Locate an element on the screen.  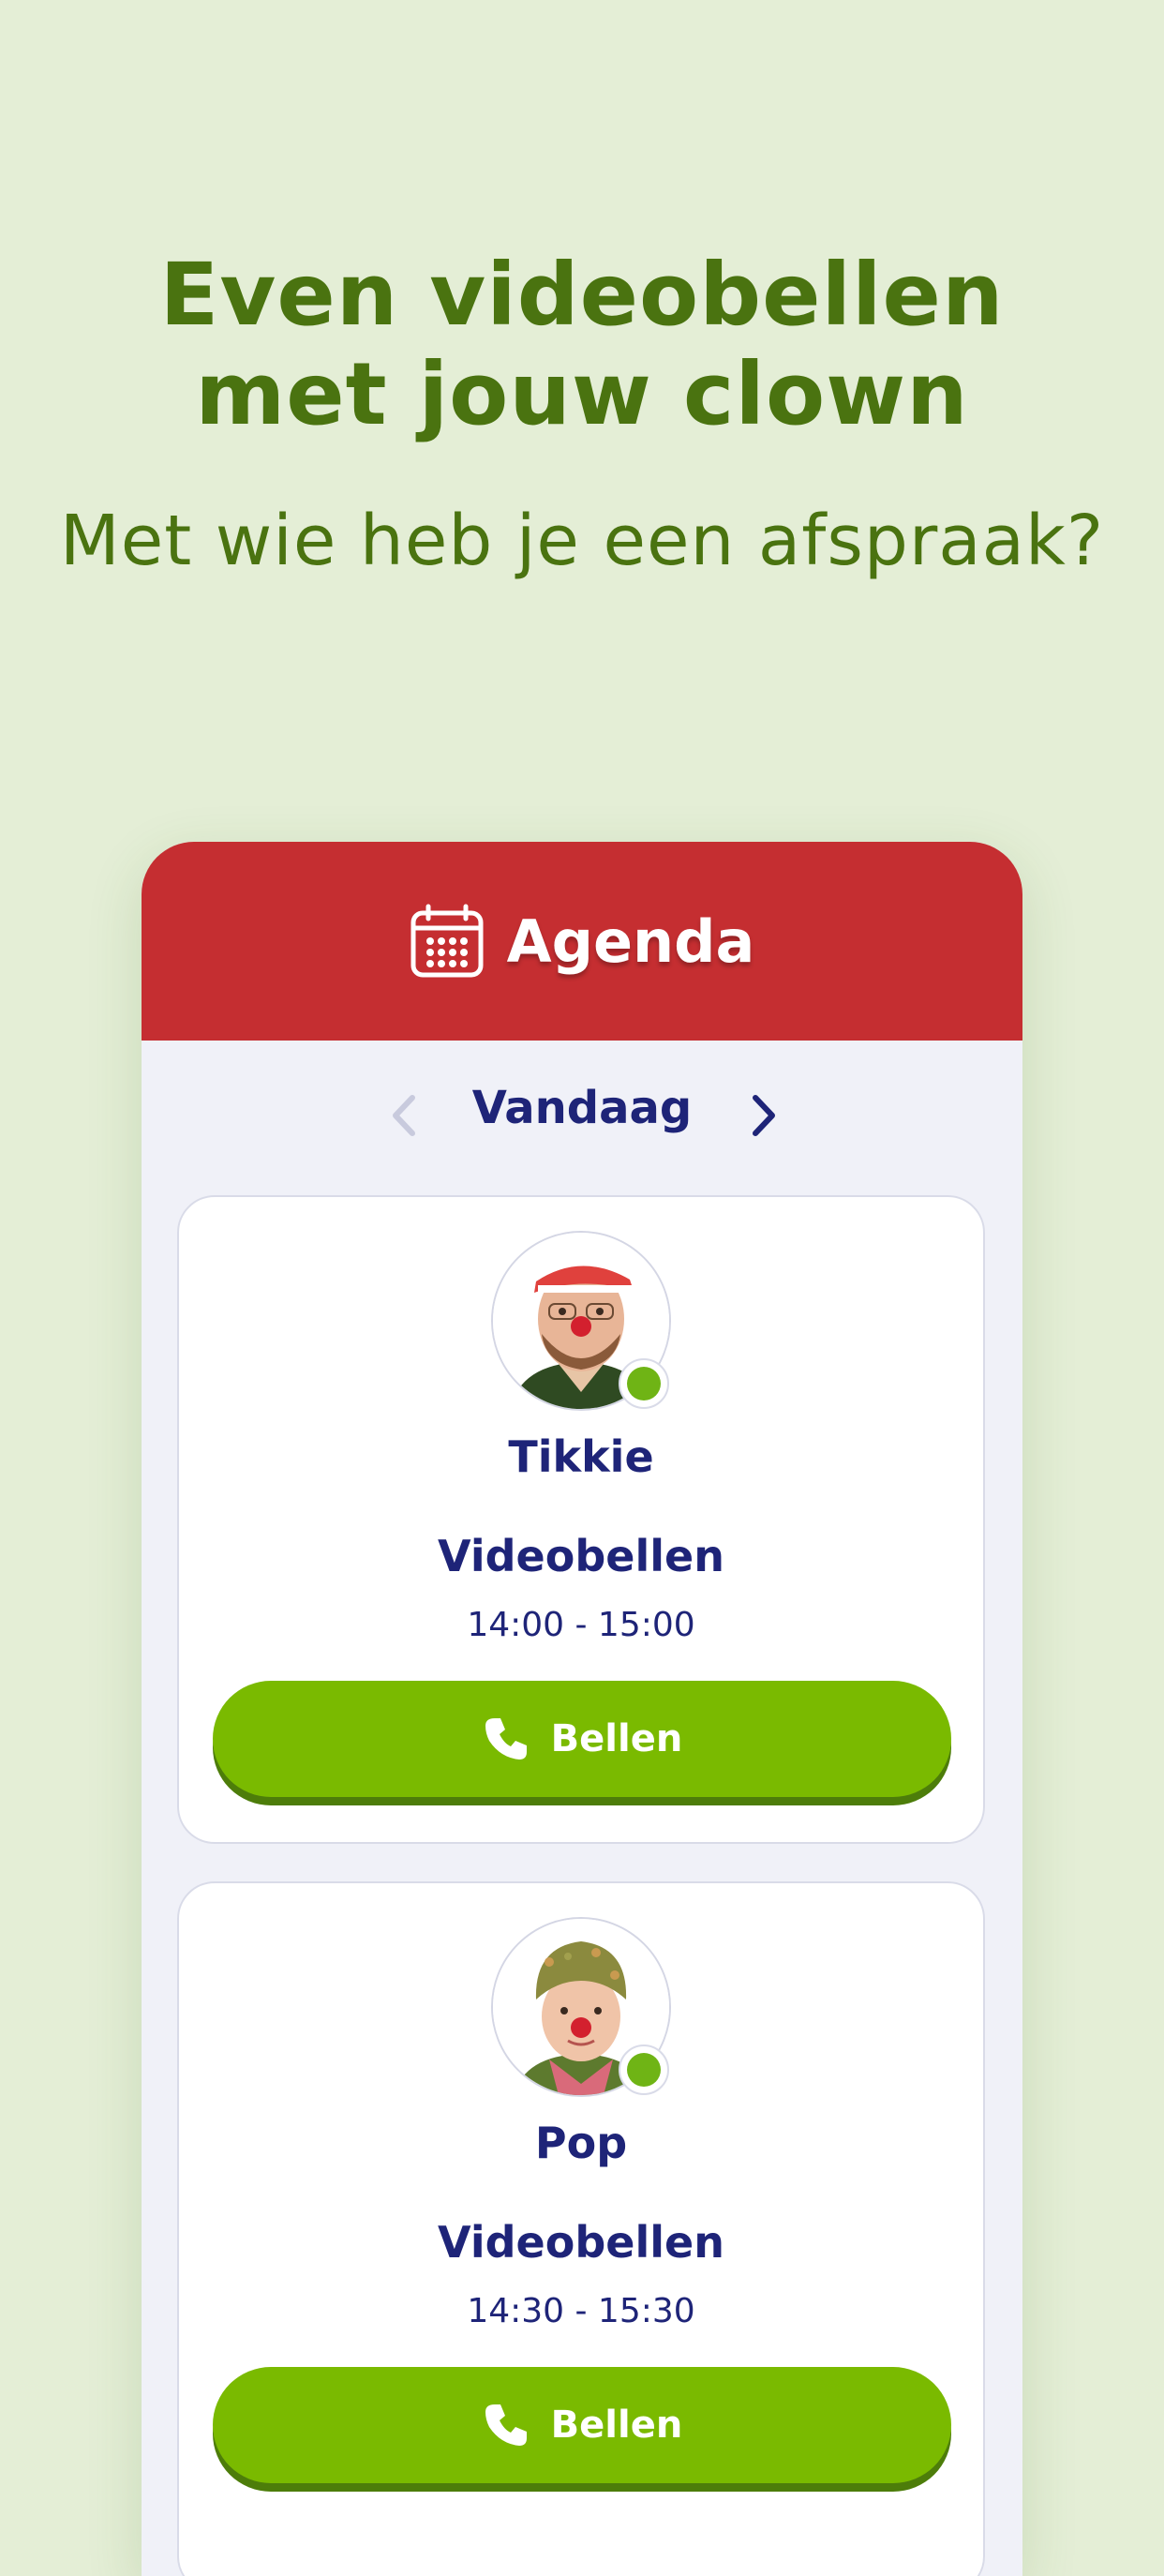
hero-subtitle: Met wie heb je een afspraak? is located at coordinates (582, 541).